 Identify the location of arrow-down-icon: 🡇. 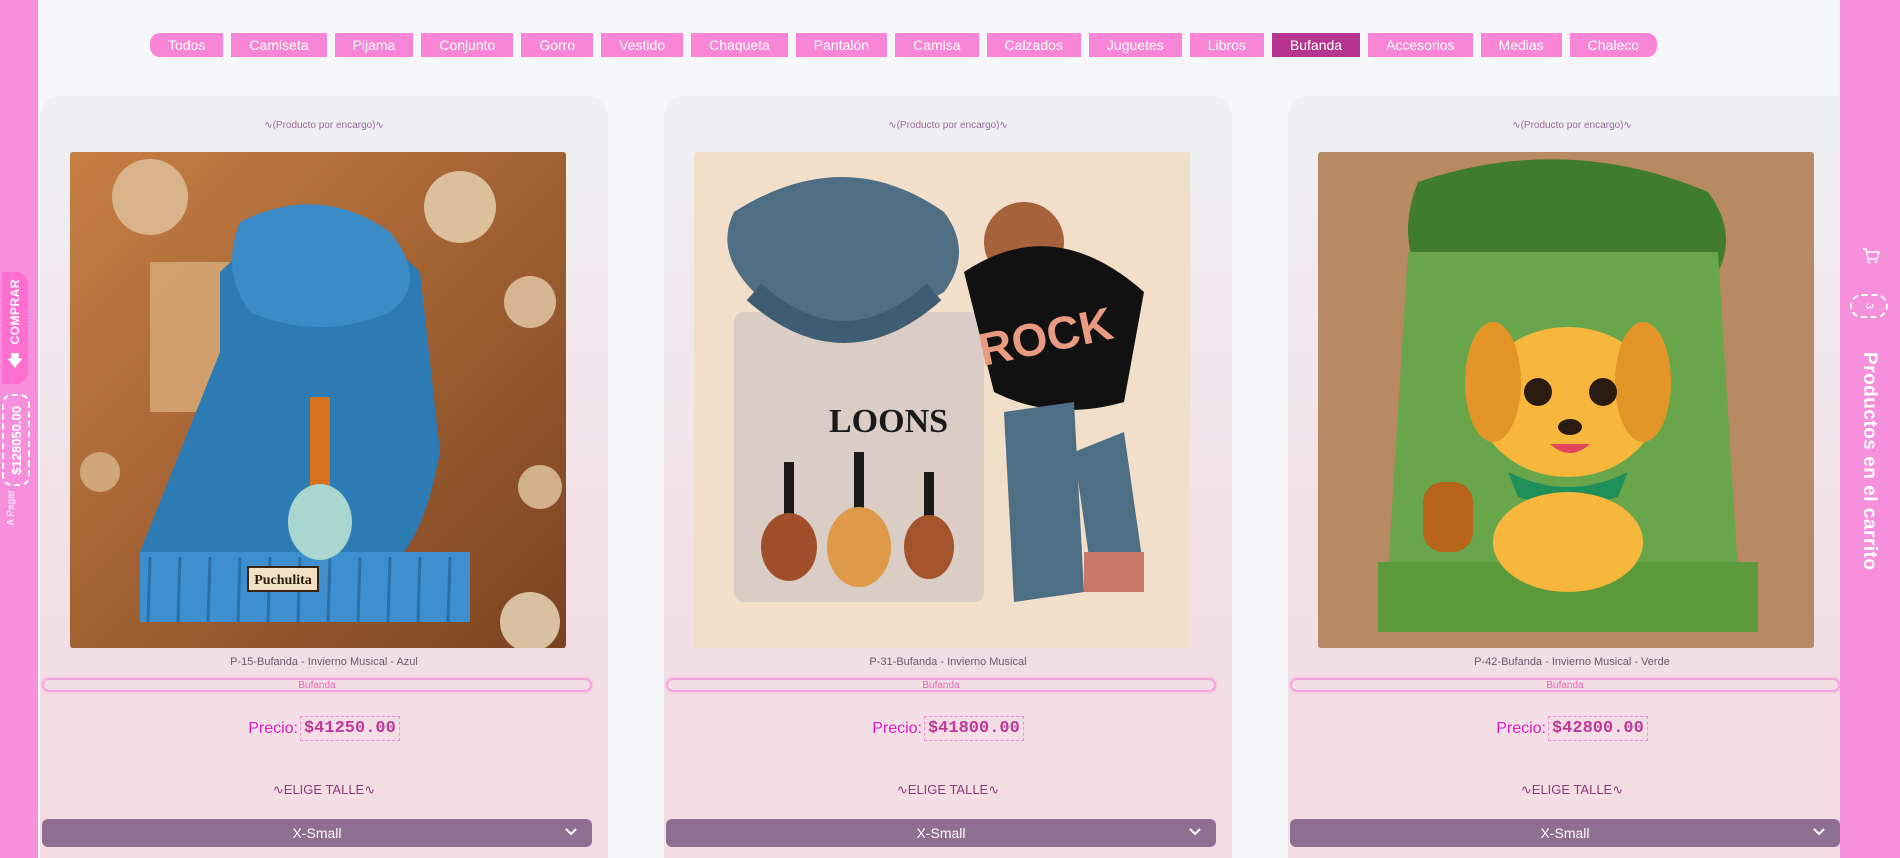
(15, 362).